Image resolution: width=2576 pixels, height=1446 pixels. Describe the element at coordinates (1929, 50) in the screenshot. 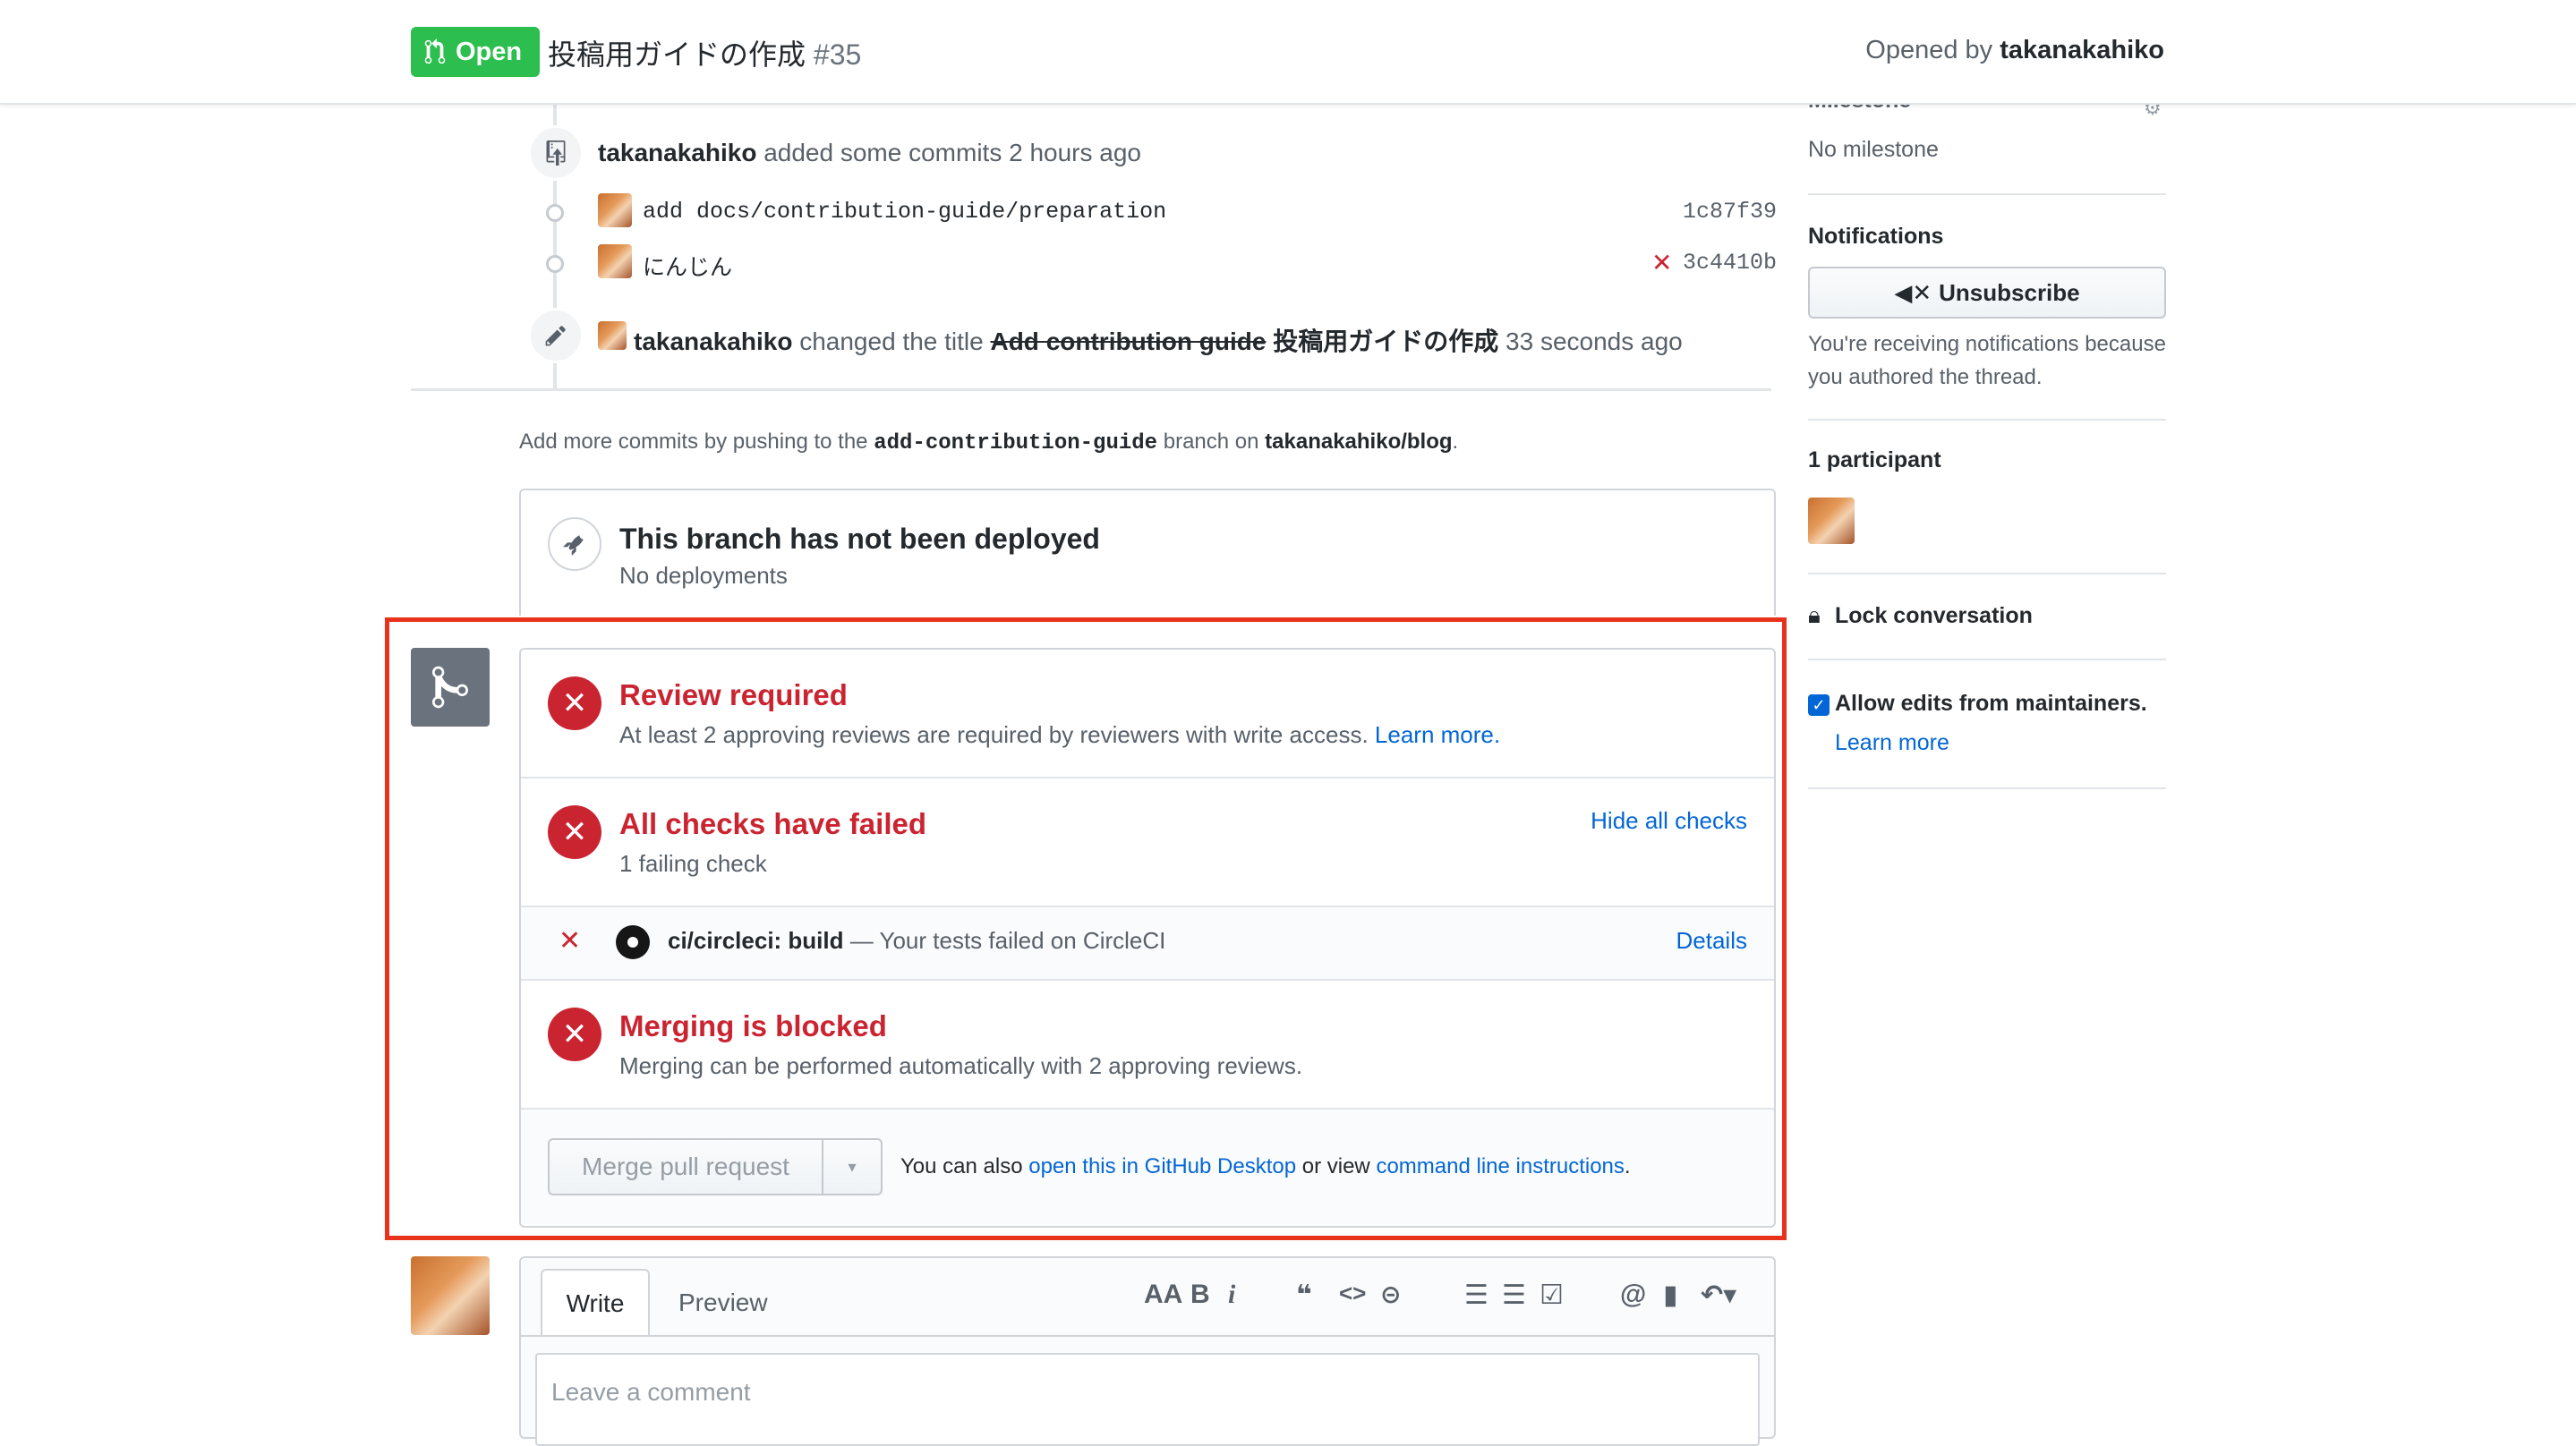

I see `opened-by-prefix: Opened by` at that location.